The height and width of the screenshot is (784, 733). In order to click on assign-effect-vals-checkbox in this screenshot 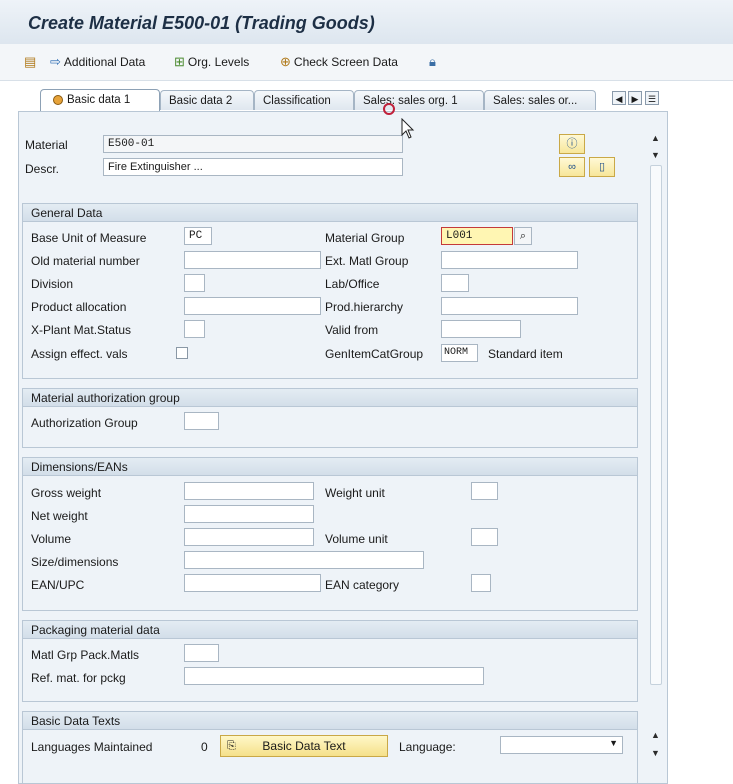, I will do `click(182, 353)`.